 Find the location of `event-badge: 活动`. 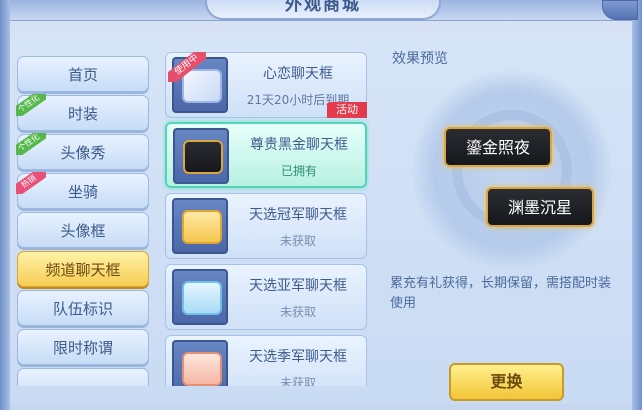

event-badge: 活动 is located at coordinates (347, 110).